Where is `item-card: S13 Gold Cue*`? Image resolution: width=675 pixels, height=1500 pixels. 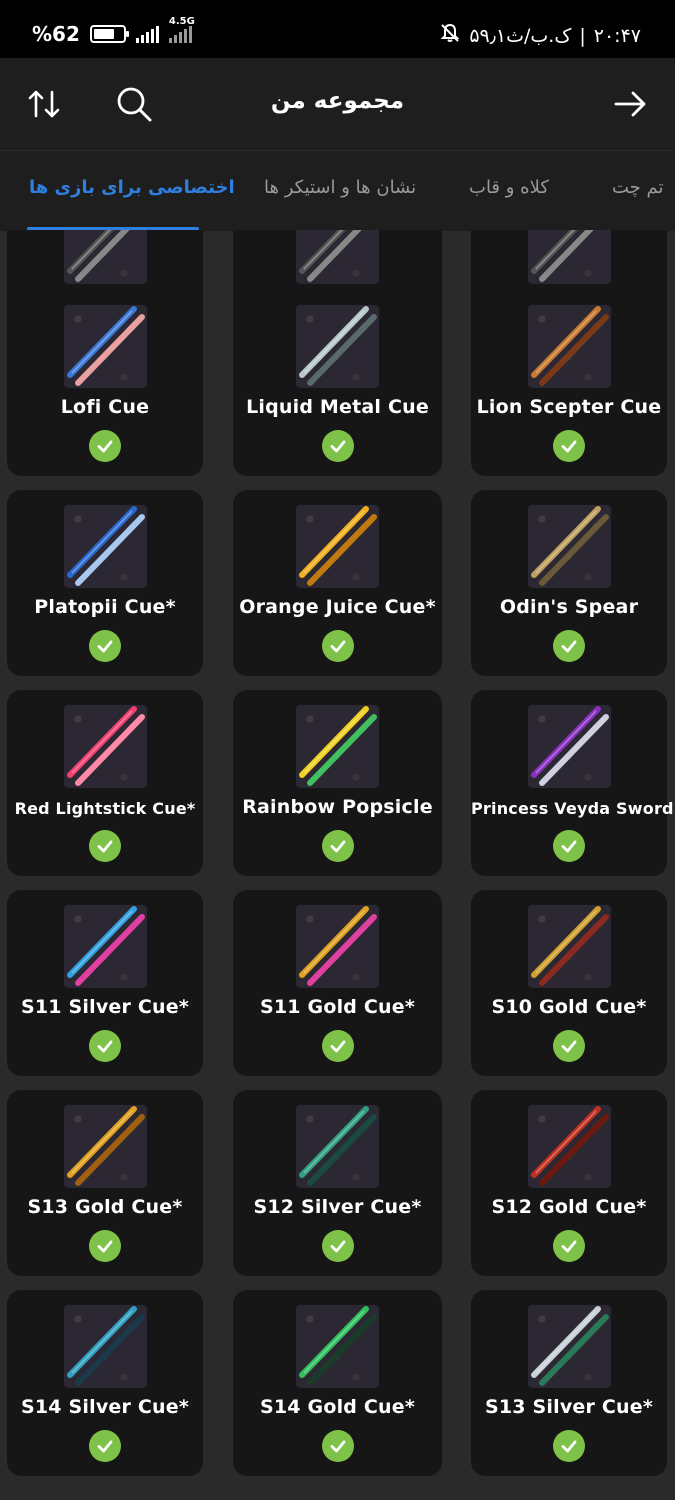 item-card: S13 Gold Cue* is located at coordinates (105, 1183).